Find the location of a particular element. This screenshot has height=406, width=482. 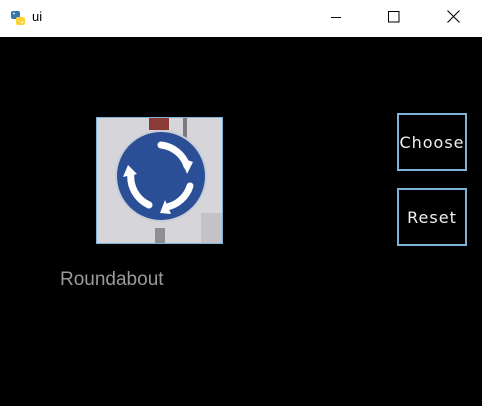

sign-image is located at coordinates (159, 180).